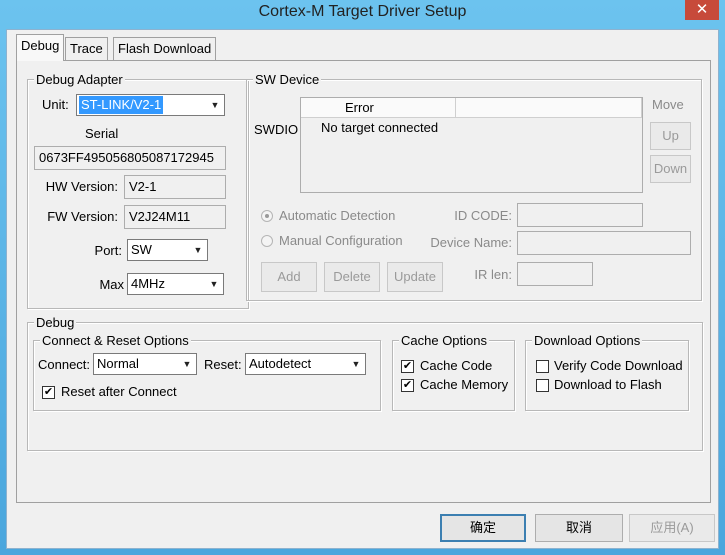  Describe the element at coordinates (148, 283) in the screenshot. I see `max-clock-value: 4MHz` at that location.